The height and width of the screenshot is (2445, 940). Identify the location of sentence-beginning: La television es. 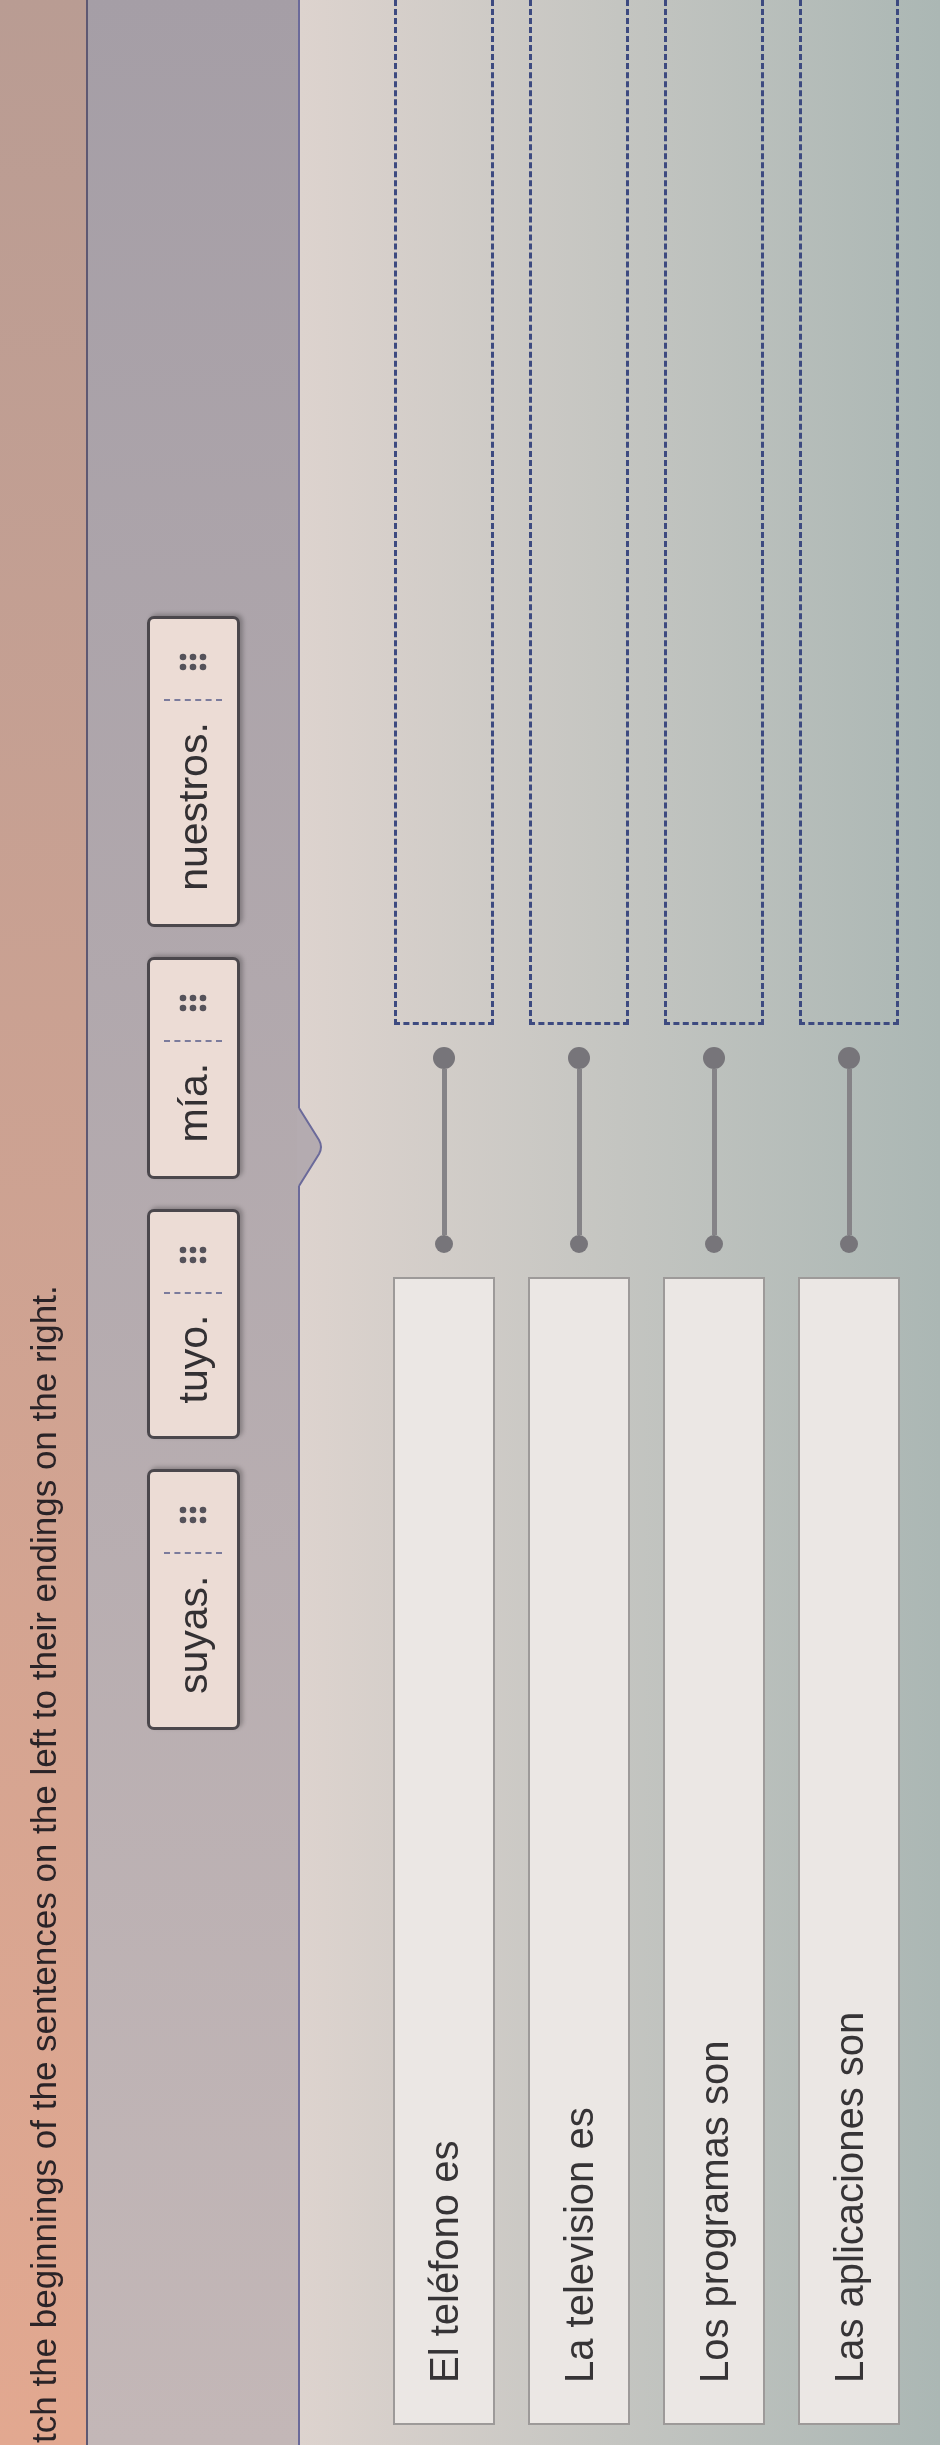
(579, 1851).